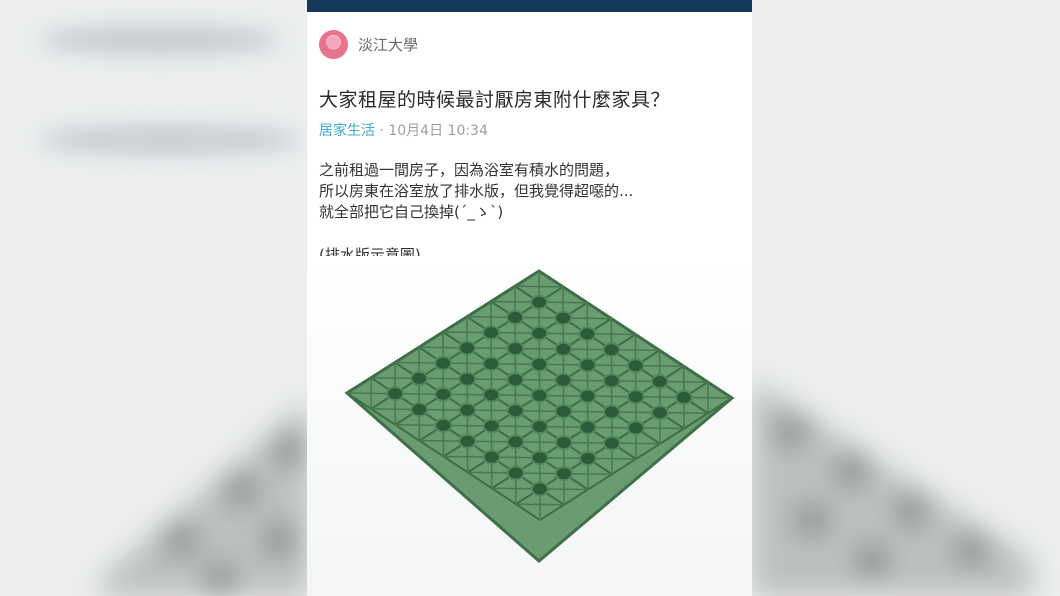  I want to click on blurred-mat-right, so click(892, 488).